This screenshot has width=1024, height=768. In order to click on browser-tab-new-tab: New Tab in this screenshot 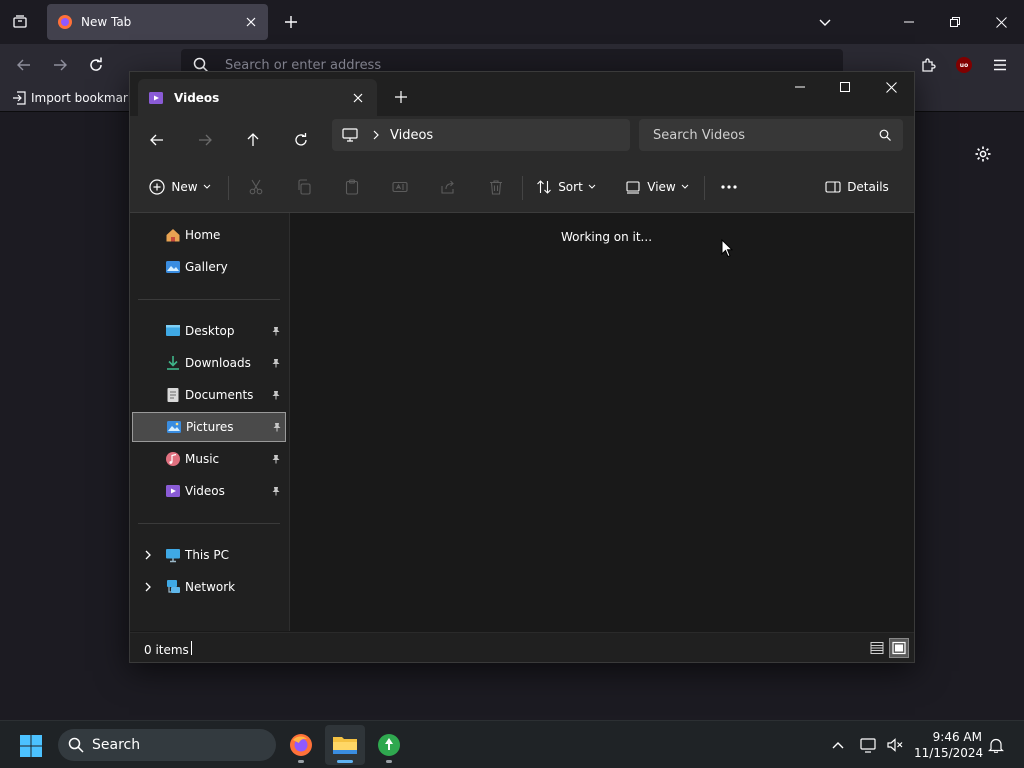, I will do `click(157, 22)`.